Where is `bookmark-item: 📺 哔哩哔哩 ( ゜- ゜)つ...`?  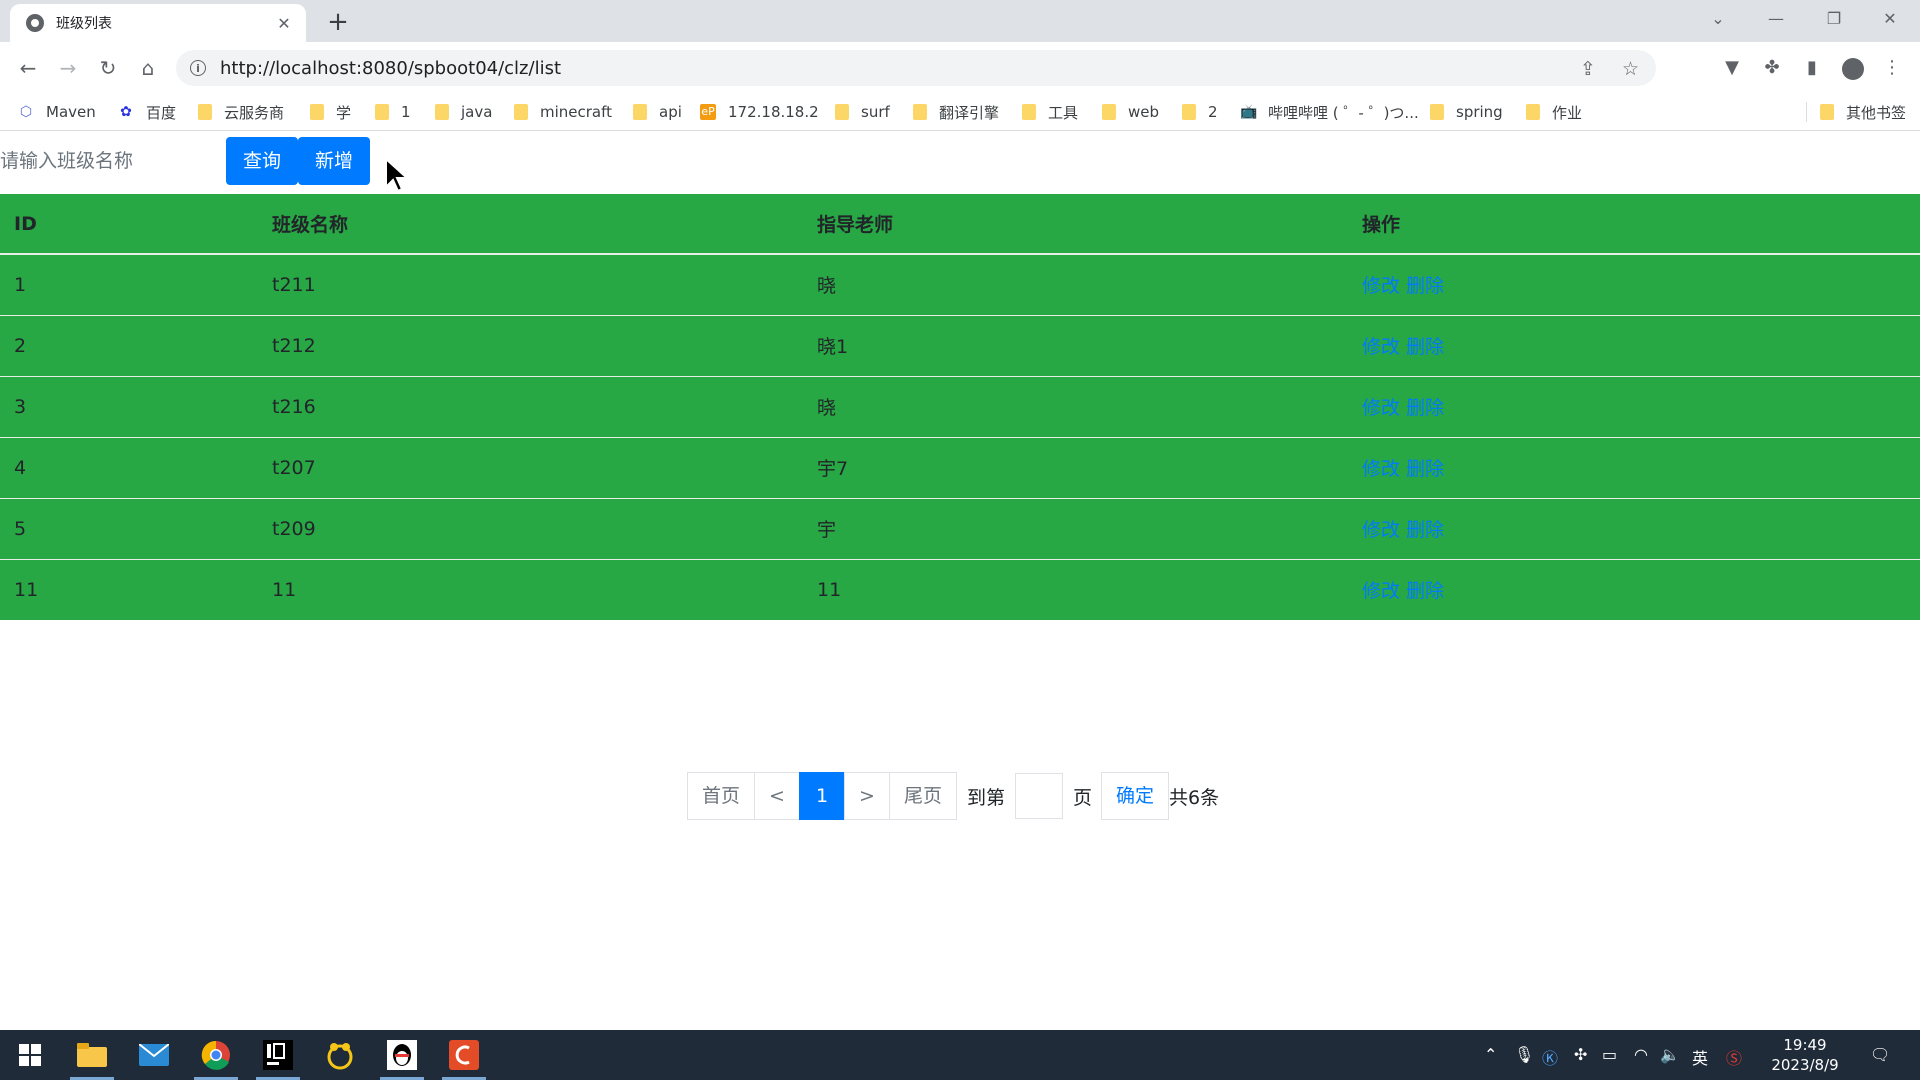
bookmark-item: 📺 哔哩哔哩 ( ゜- ゜)つ... is located at coordinates (1329, 112).